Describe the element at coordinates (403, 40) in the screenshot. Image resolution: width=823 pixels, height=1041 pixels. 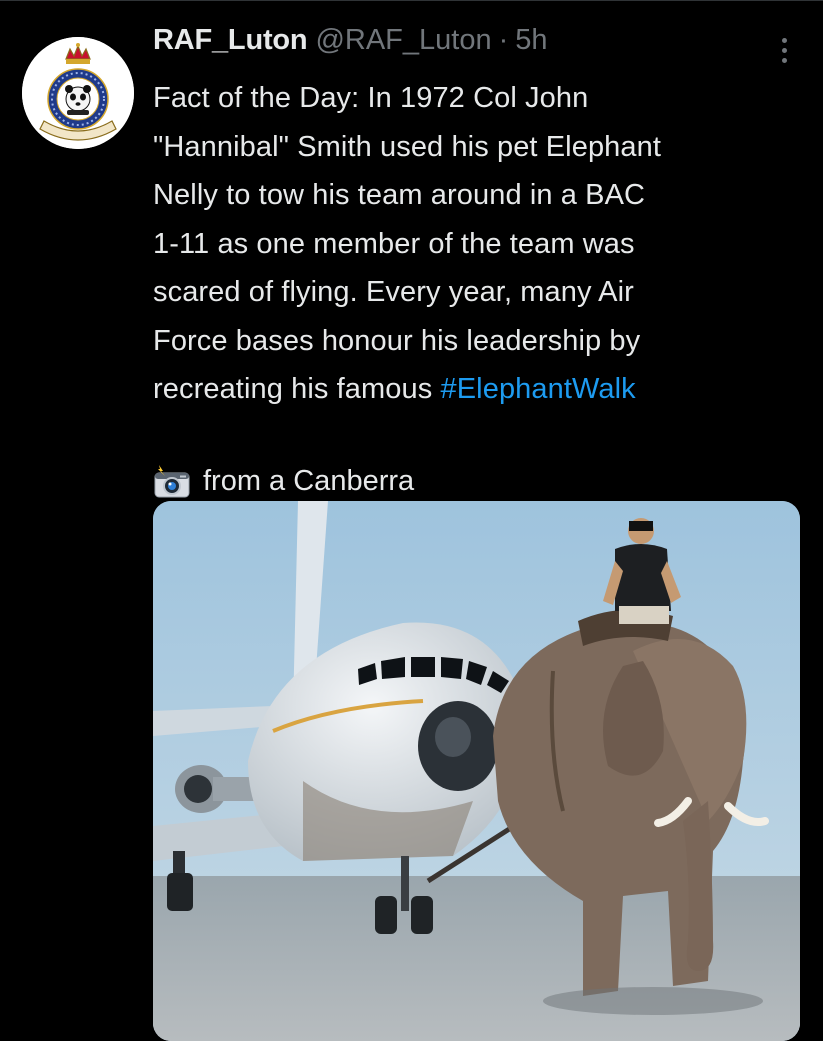
I see `author-handle: @RAF_Luton` at that location.